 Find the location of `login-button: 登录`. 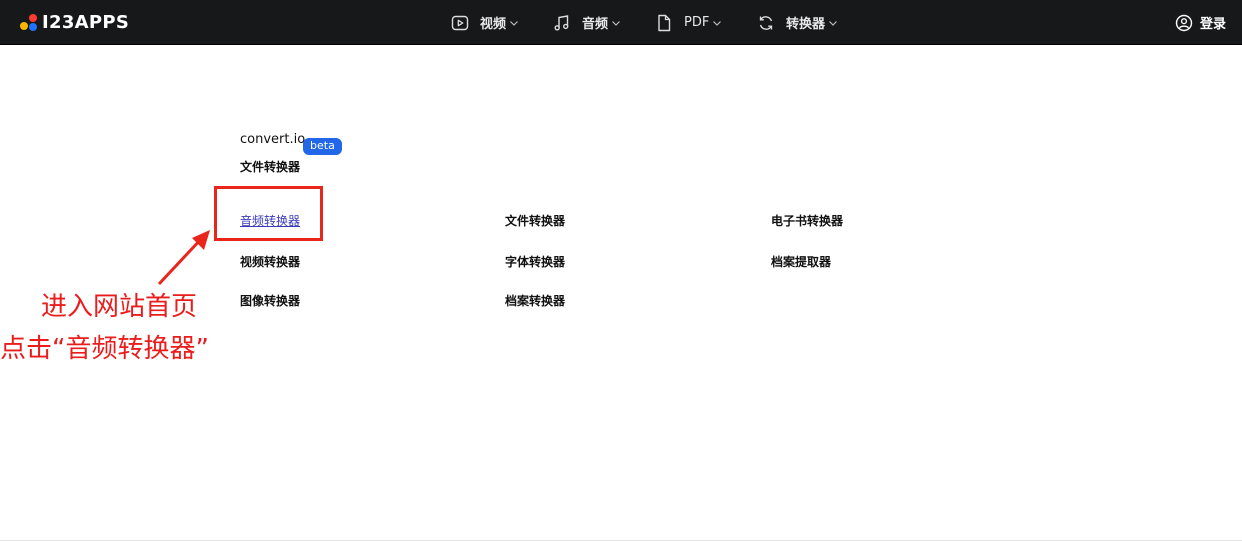

login-button: 登录 is located at coordinates (1200, 22).